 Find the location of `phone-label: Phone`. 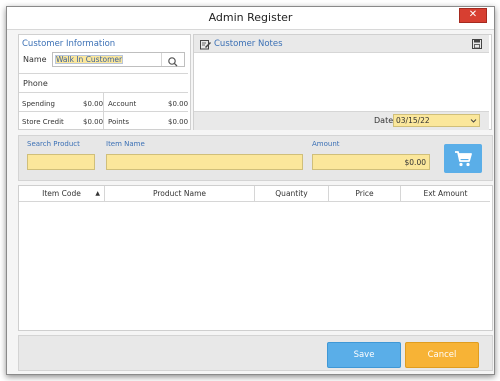

phone-label: Phone is located at coordinates (35, 83).